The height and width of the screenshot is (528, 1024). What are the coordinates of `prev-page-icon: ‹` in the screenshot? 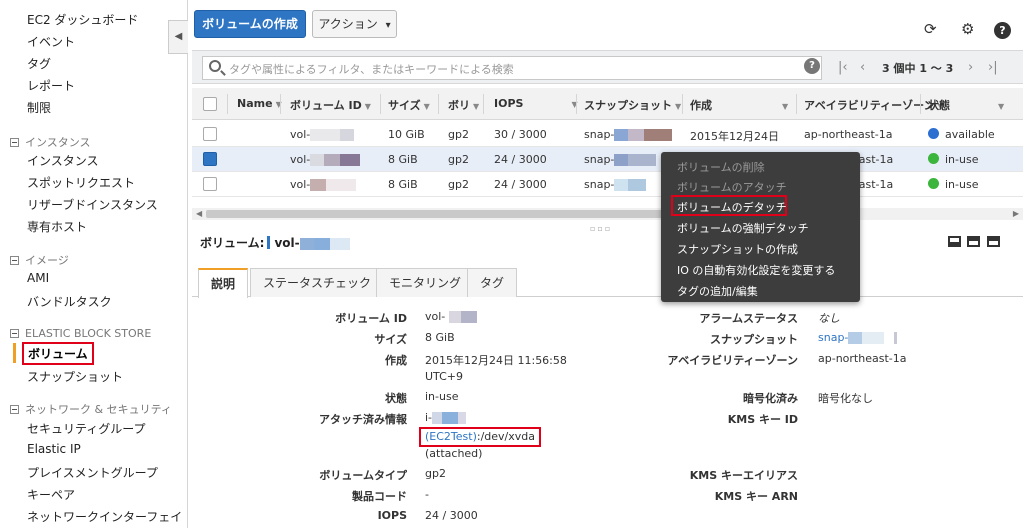 It's located at (862, 67).